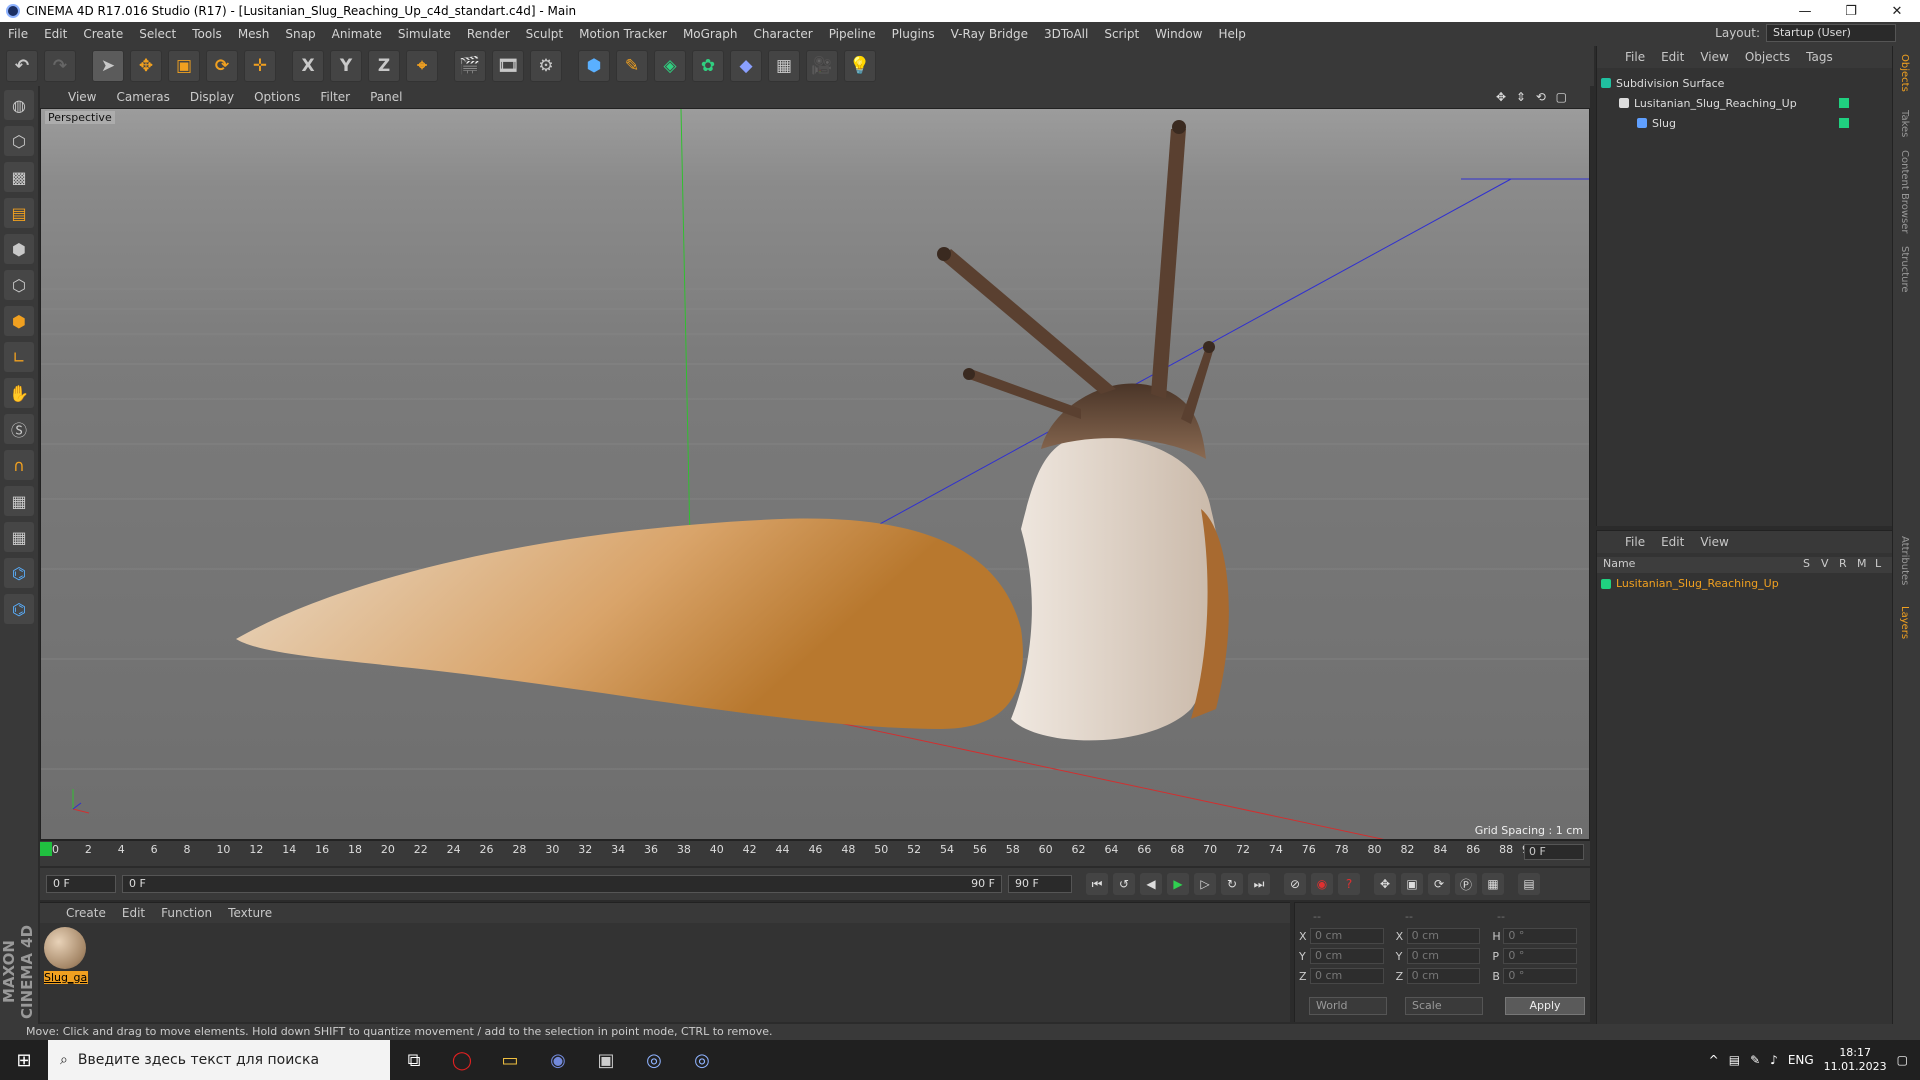 Image resolution: width=1920 pixels, height=1080 pixels. I want to click on layer-menu-file: File, so click(1635, 542).